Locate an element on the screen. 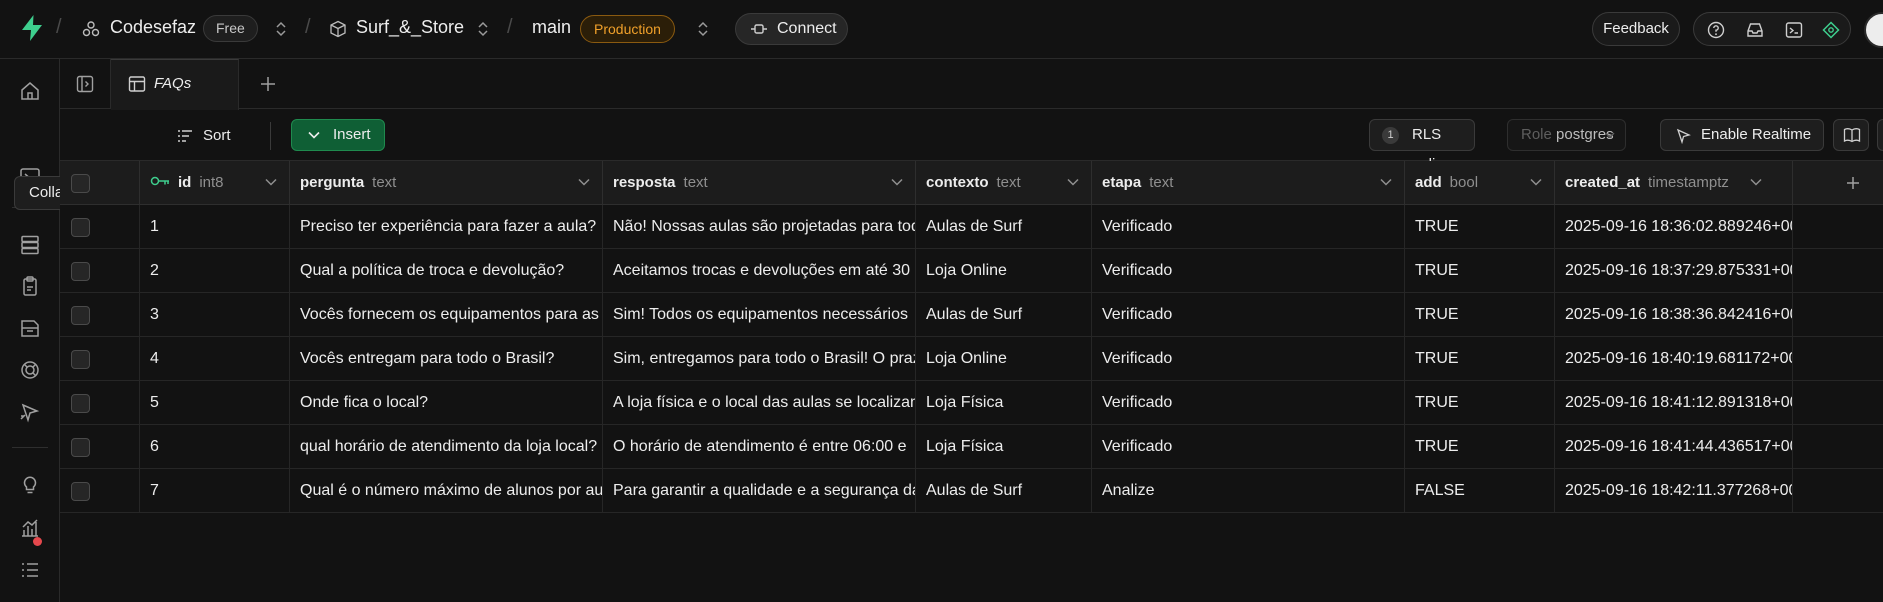 The width and height of the screenshot is (1883, 602). cell-id: 7 is located at coordinates (215, 491).